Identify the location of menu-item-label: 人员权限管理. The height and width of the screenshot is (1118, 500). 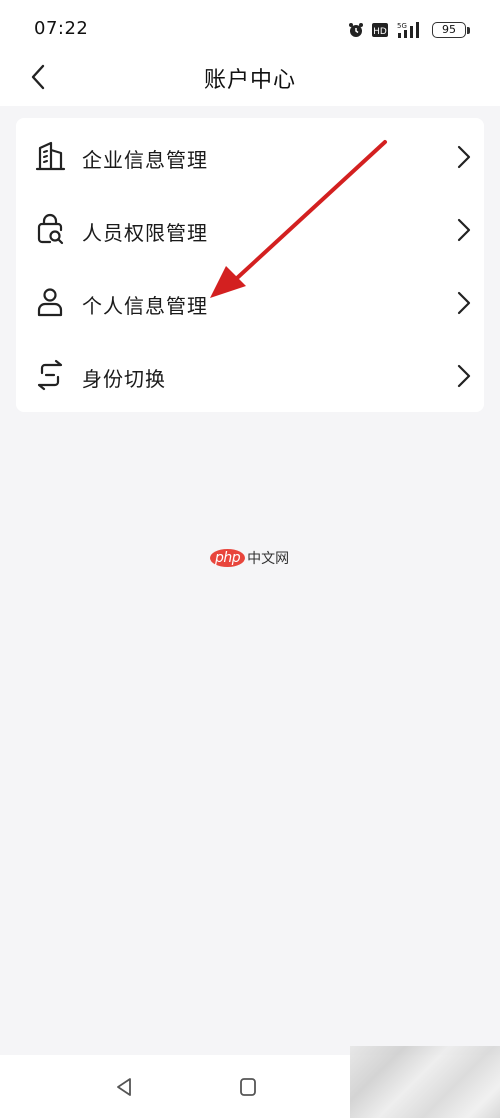
(145, 233).